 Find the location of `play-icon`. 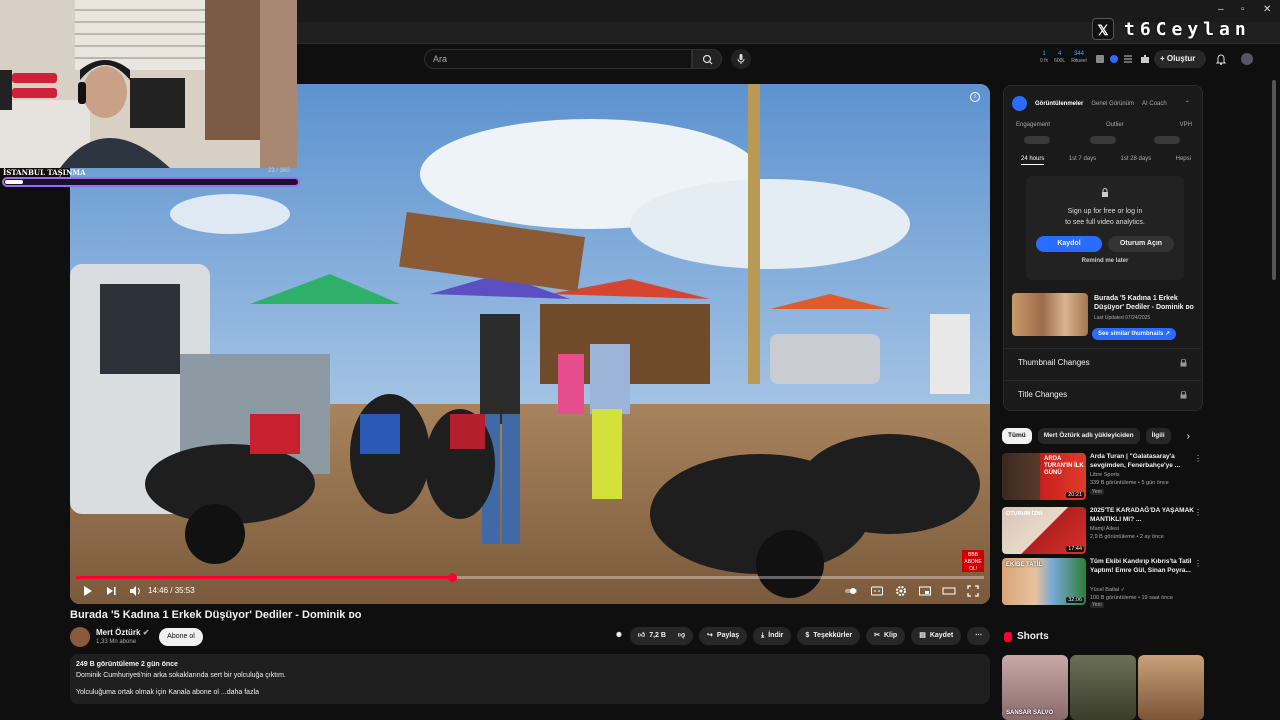

play-icon is located at coordinates (87, 591).